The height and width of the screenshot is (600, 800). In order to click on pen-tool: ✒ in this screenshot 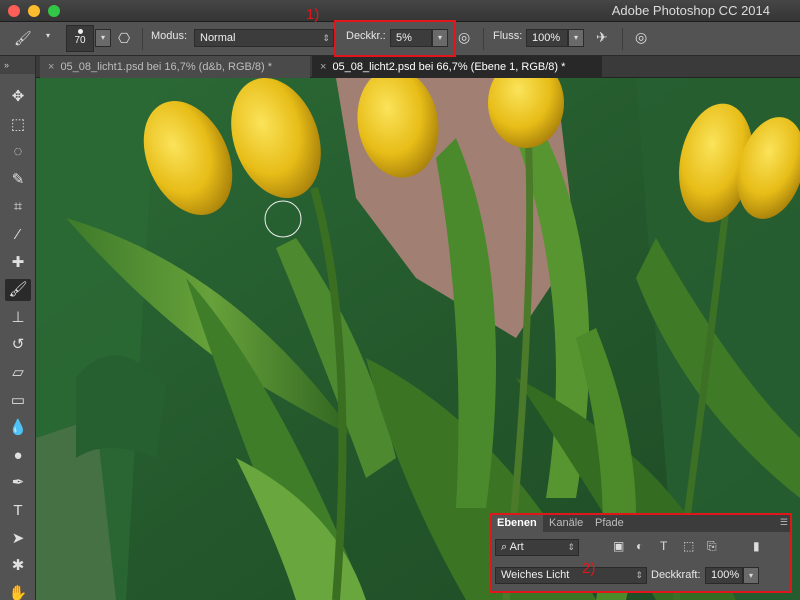, I will do `click(18, 483)`.